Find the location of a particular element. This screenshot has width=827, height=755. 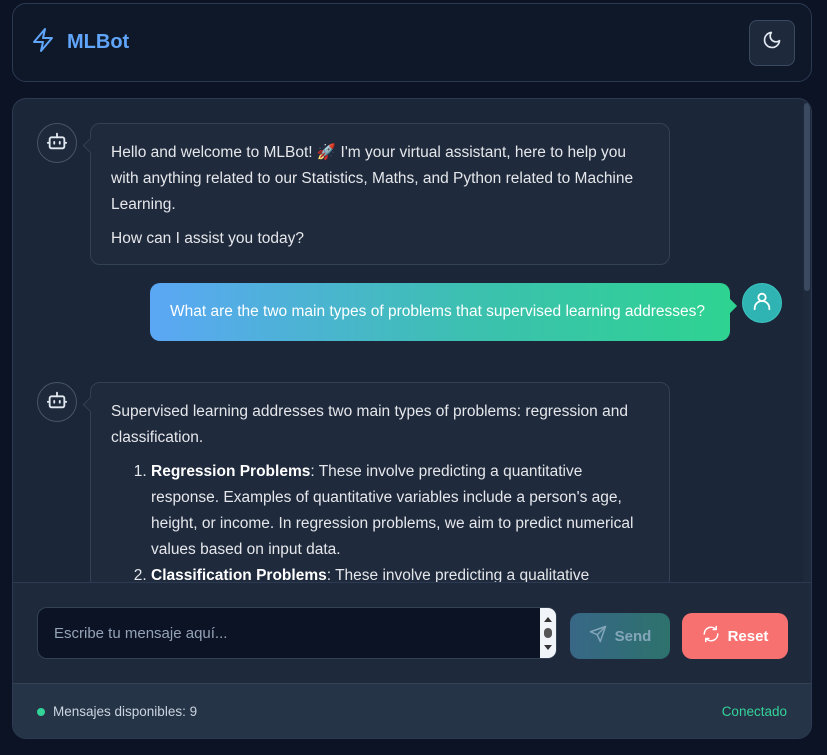

moon-icon is located at coordinates (772, 42).